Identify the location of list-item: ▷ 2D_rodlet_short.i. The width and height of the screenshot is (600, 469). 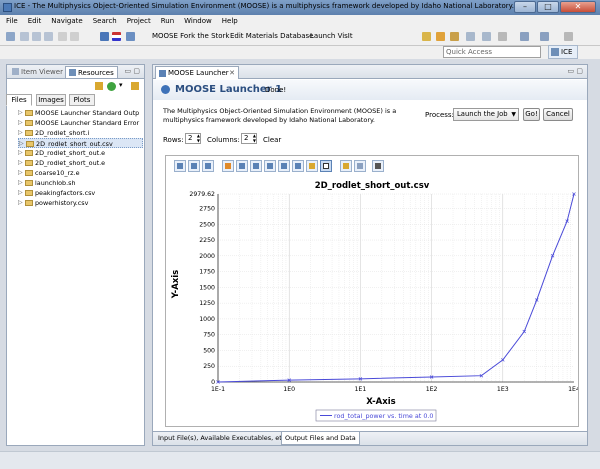
(80, 133).